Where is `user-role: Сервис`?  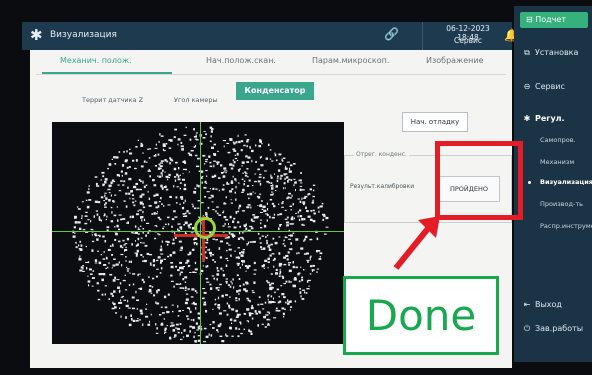
user-role: Сервис is located at coordinates (468, 40).